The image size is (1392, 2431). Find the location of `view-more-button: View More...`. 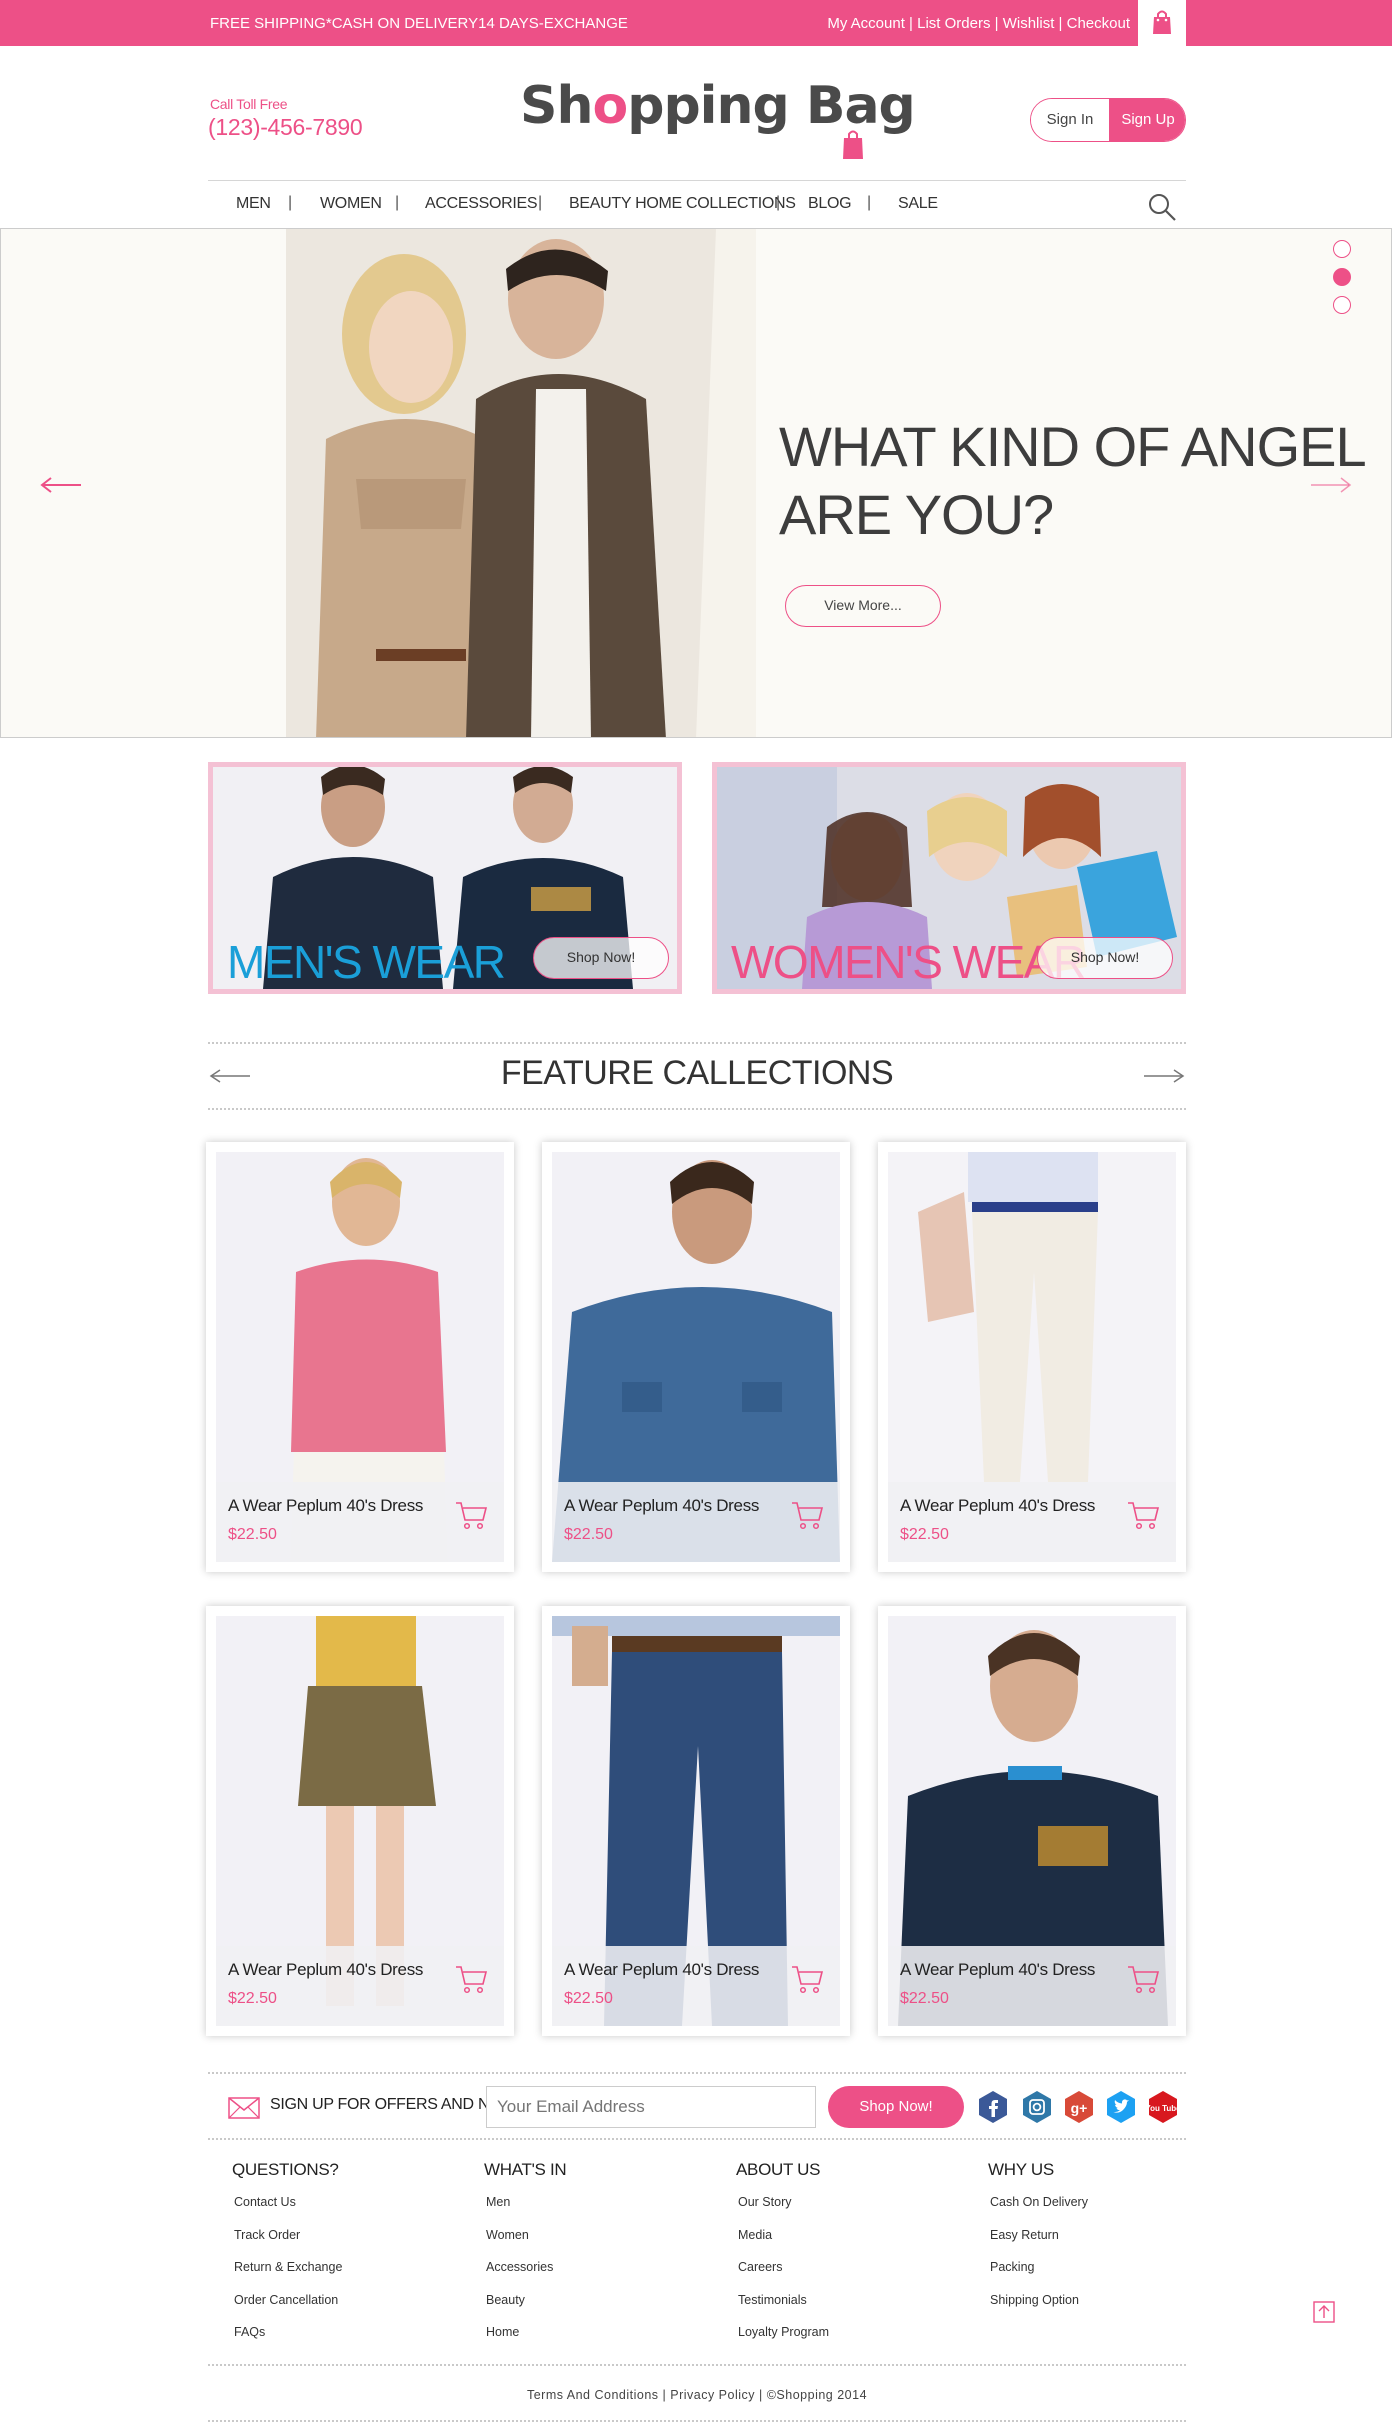

view-more-button: View More... is located at coordinates (863, 606).